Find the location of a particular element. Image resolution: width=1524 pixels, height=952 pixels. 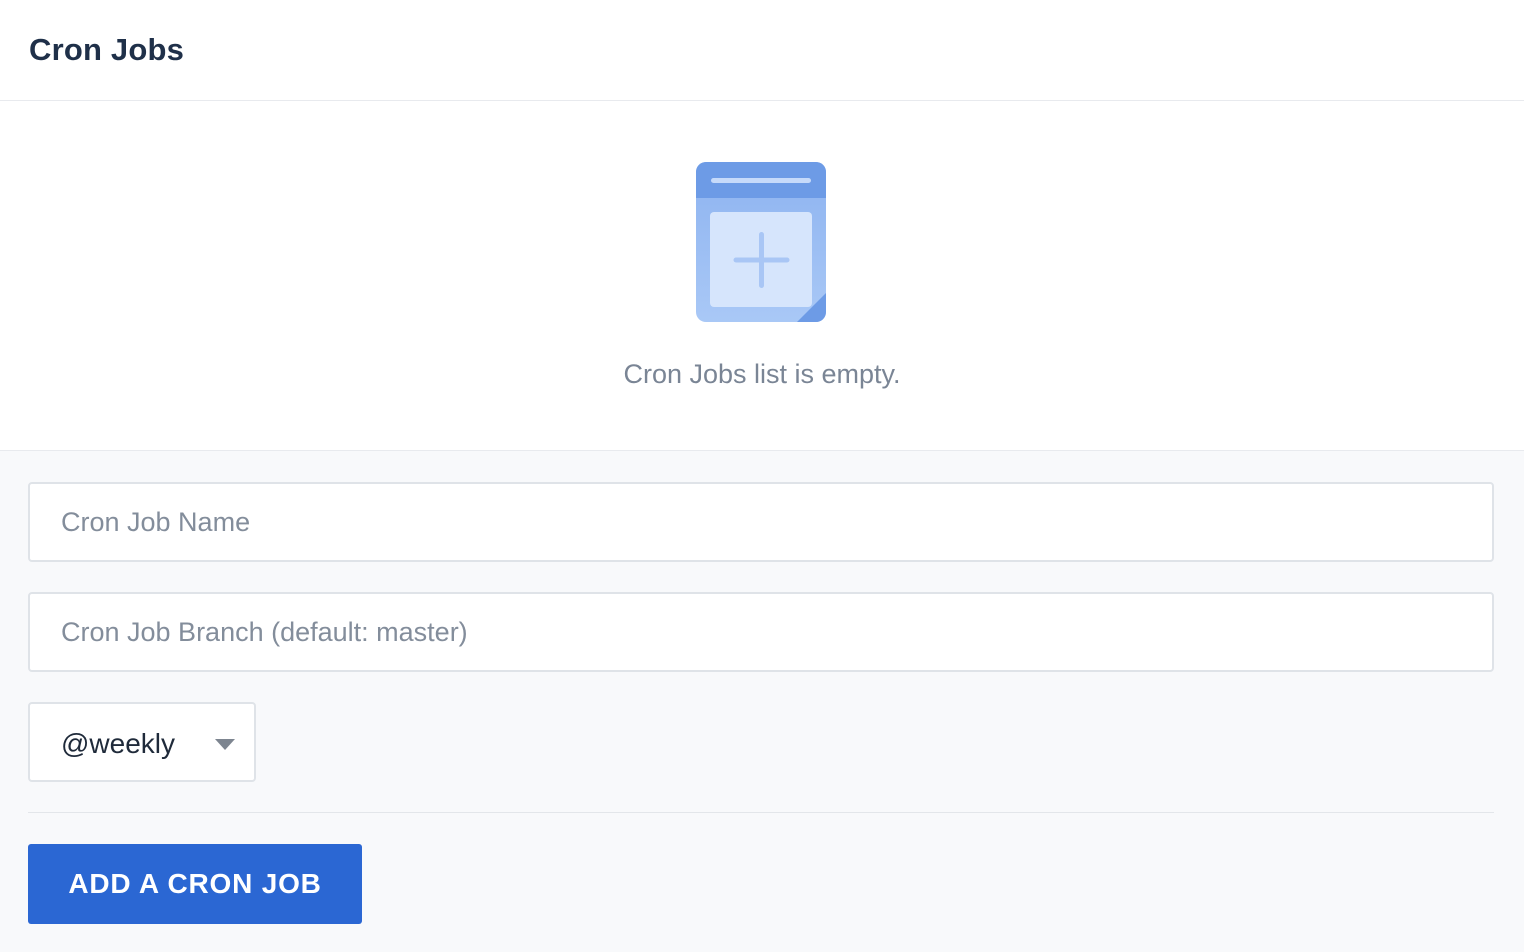

schedule-select: @weekly is located at coordinates (142, 742).